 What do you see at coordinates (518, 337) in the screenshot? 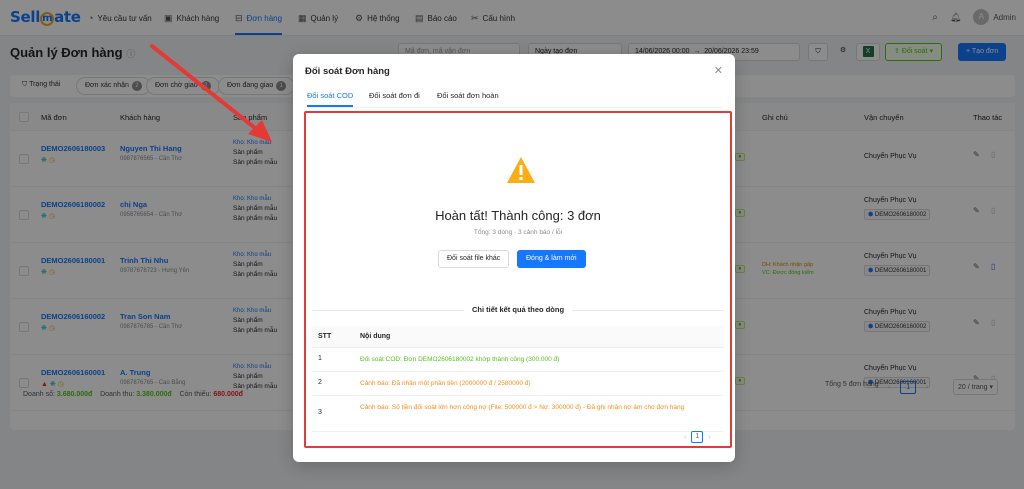
I see `result-table-header: STT Nội dung` at bounding box center [518, 337].